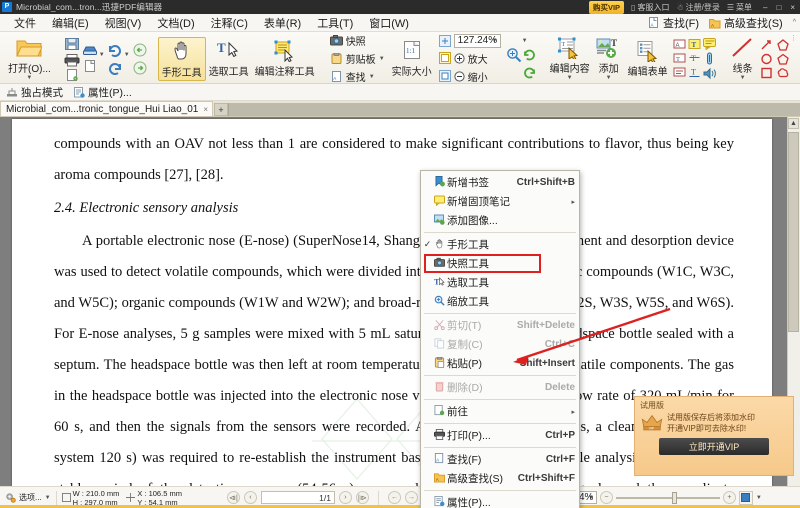 The width and height of the screenshot is (800, 508). I want to click on print-icon, so click(72, 60).